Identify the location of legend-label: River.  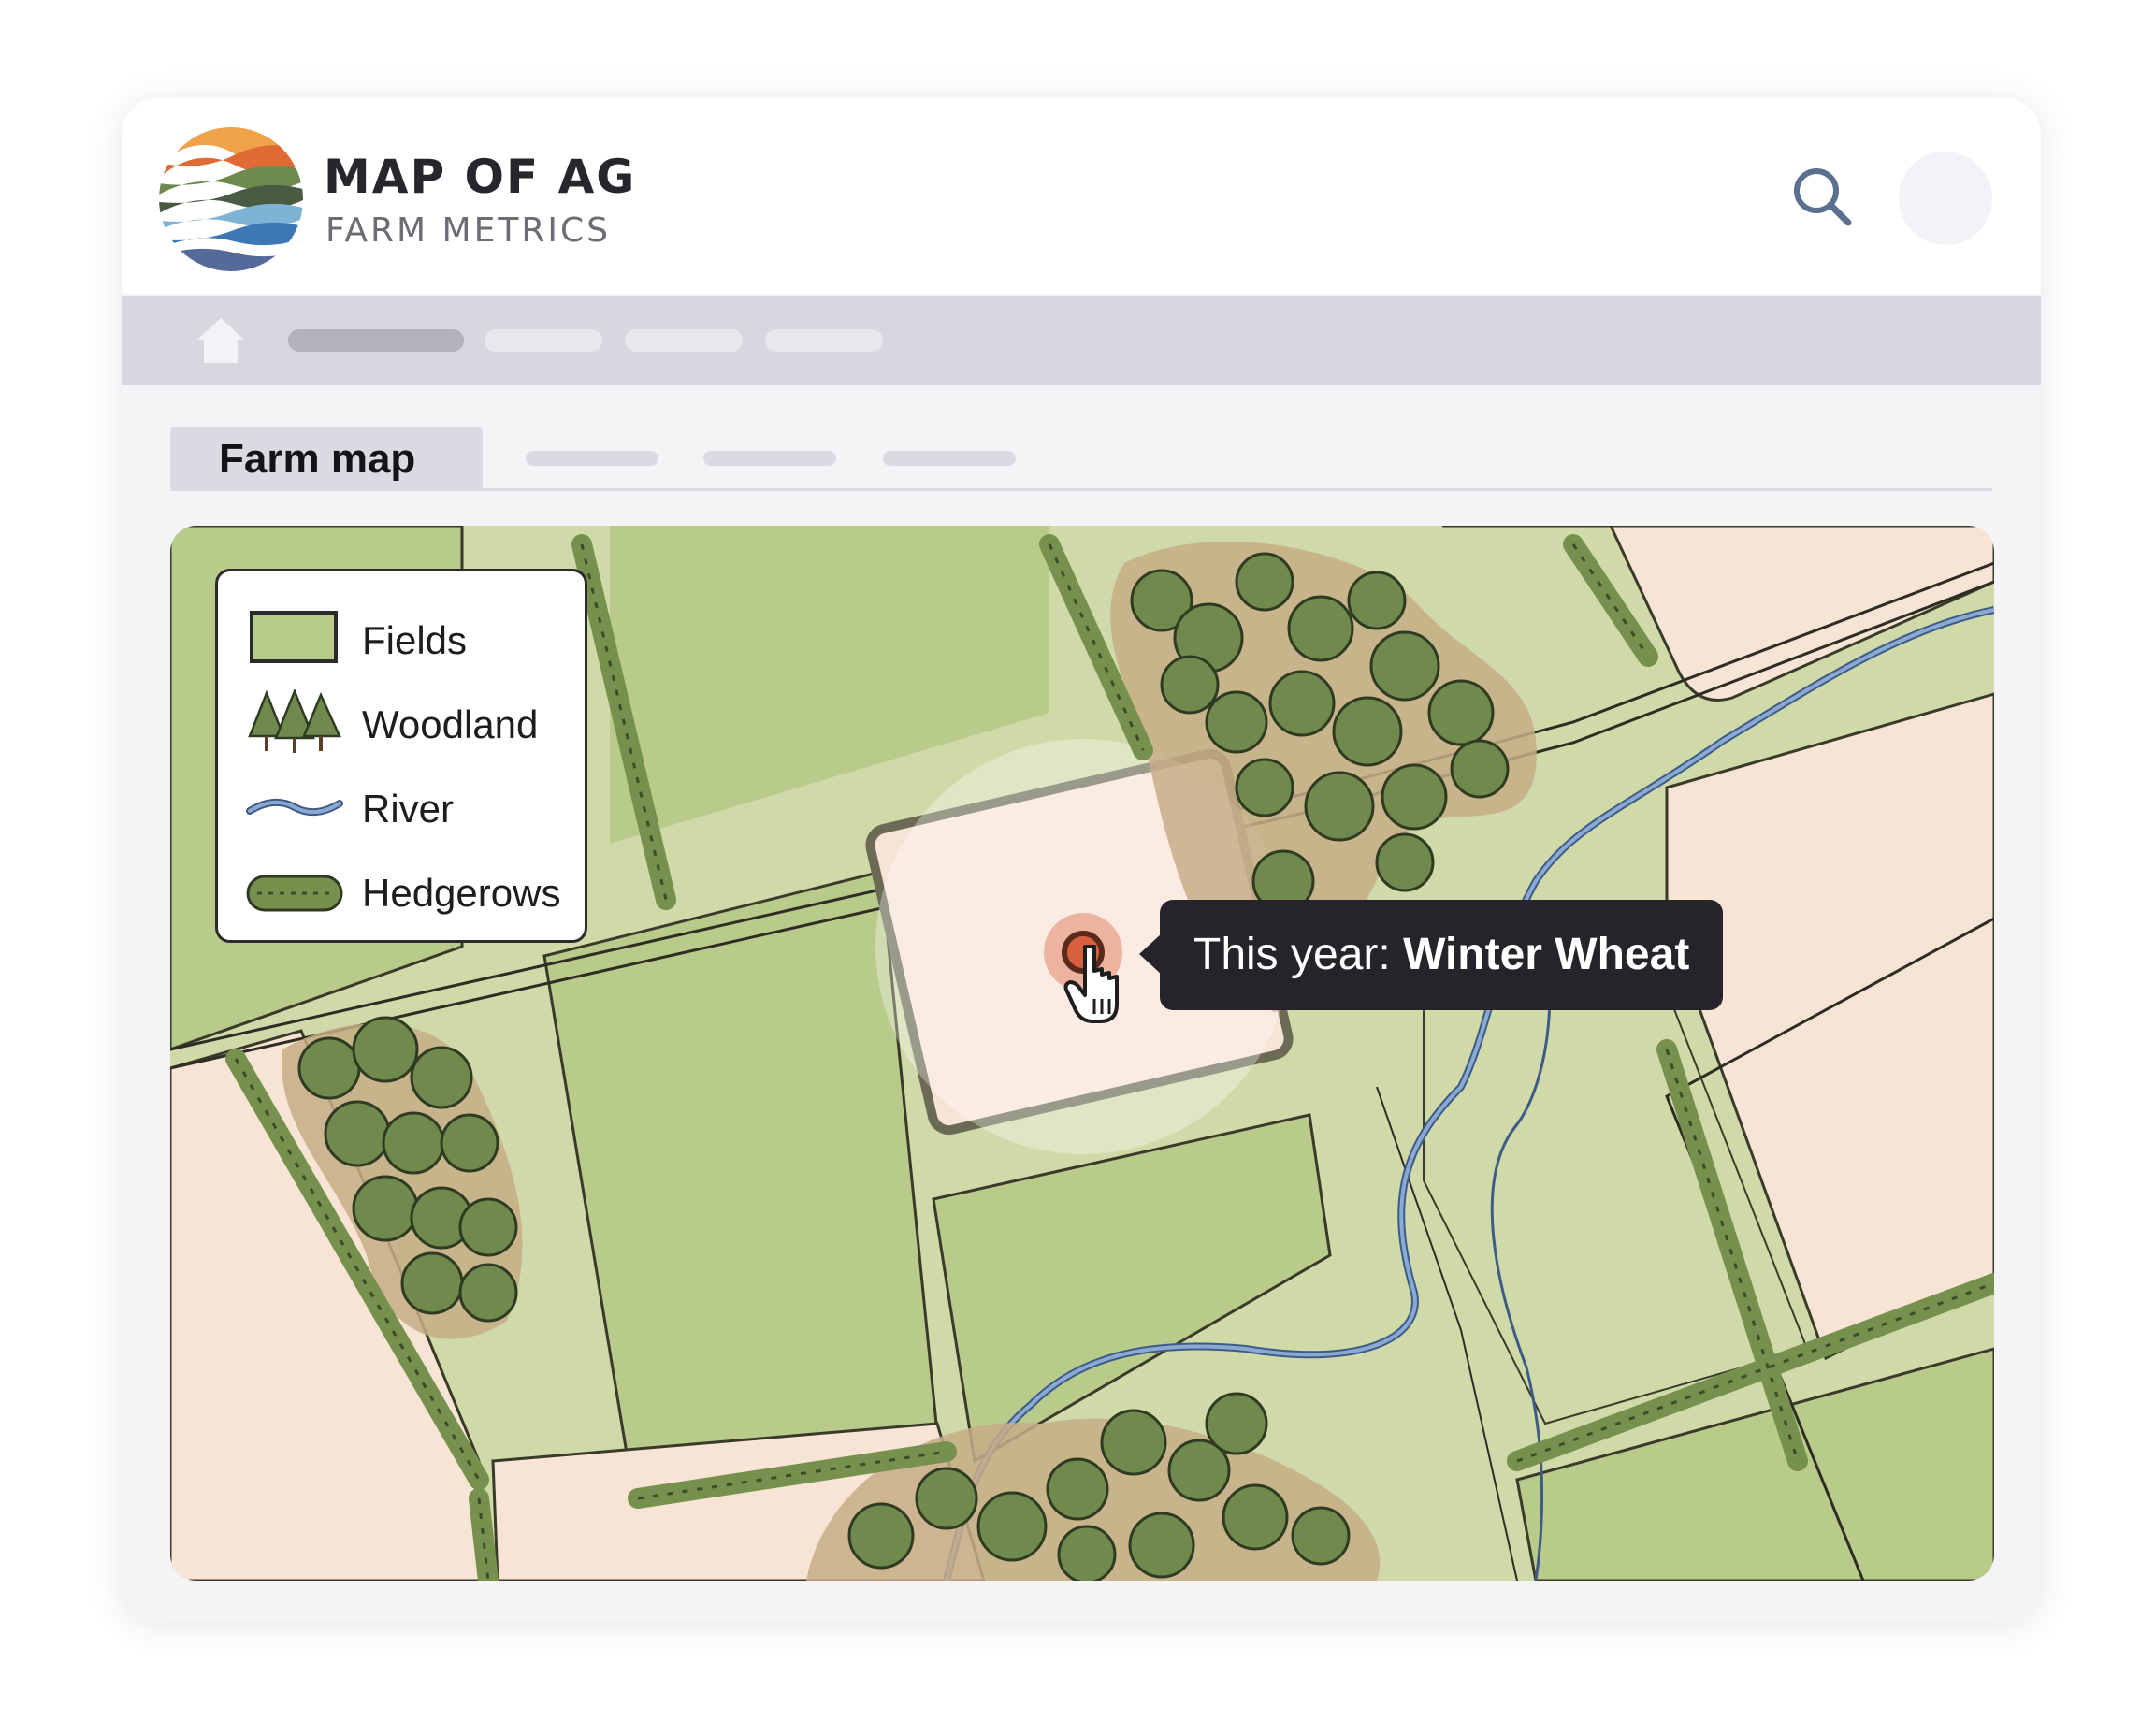
(409, 809).